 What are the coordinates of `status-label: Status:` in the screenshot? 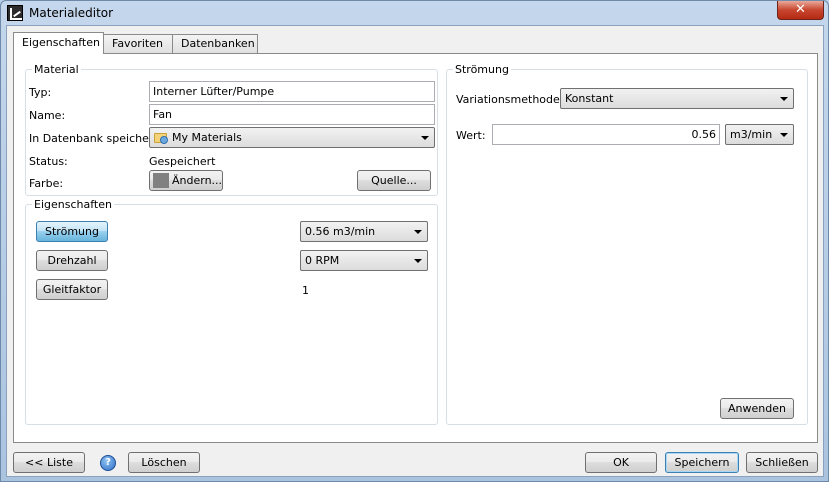 It's located at (48, 161).